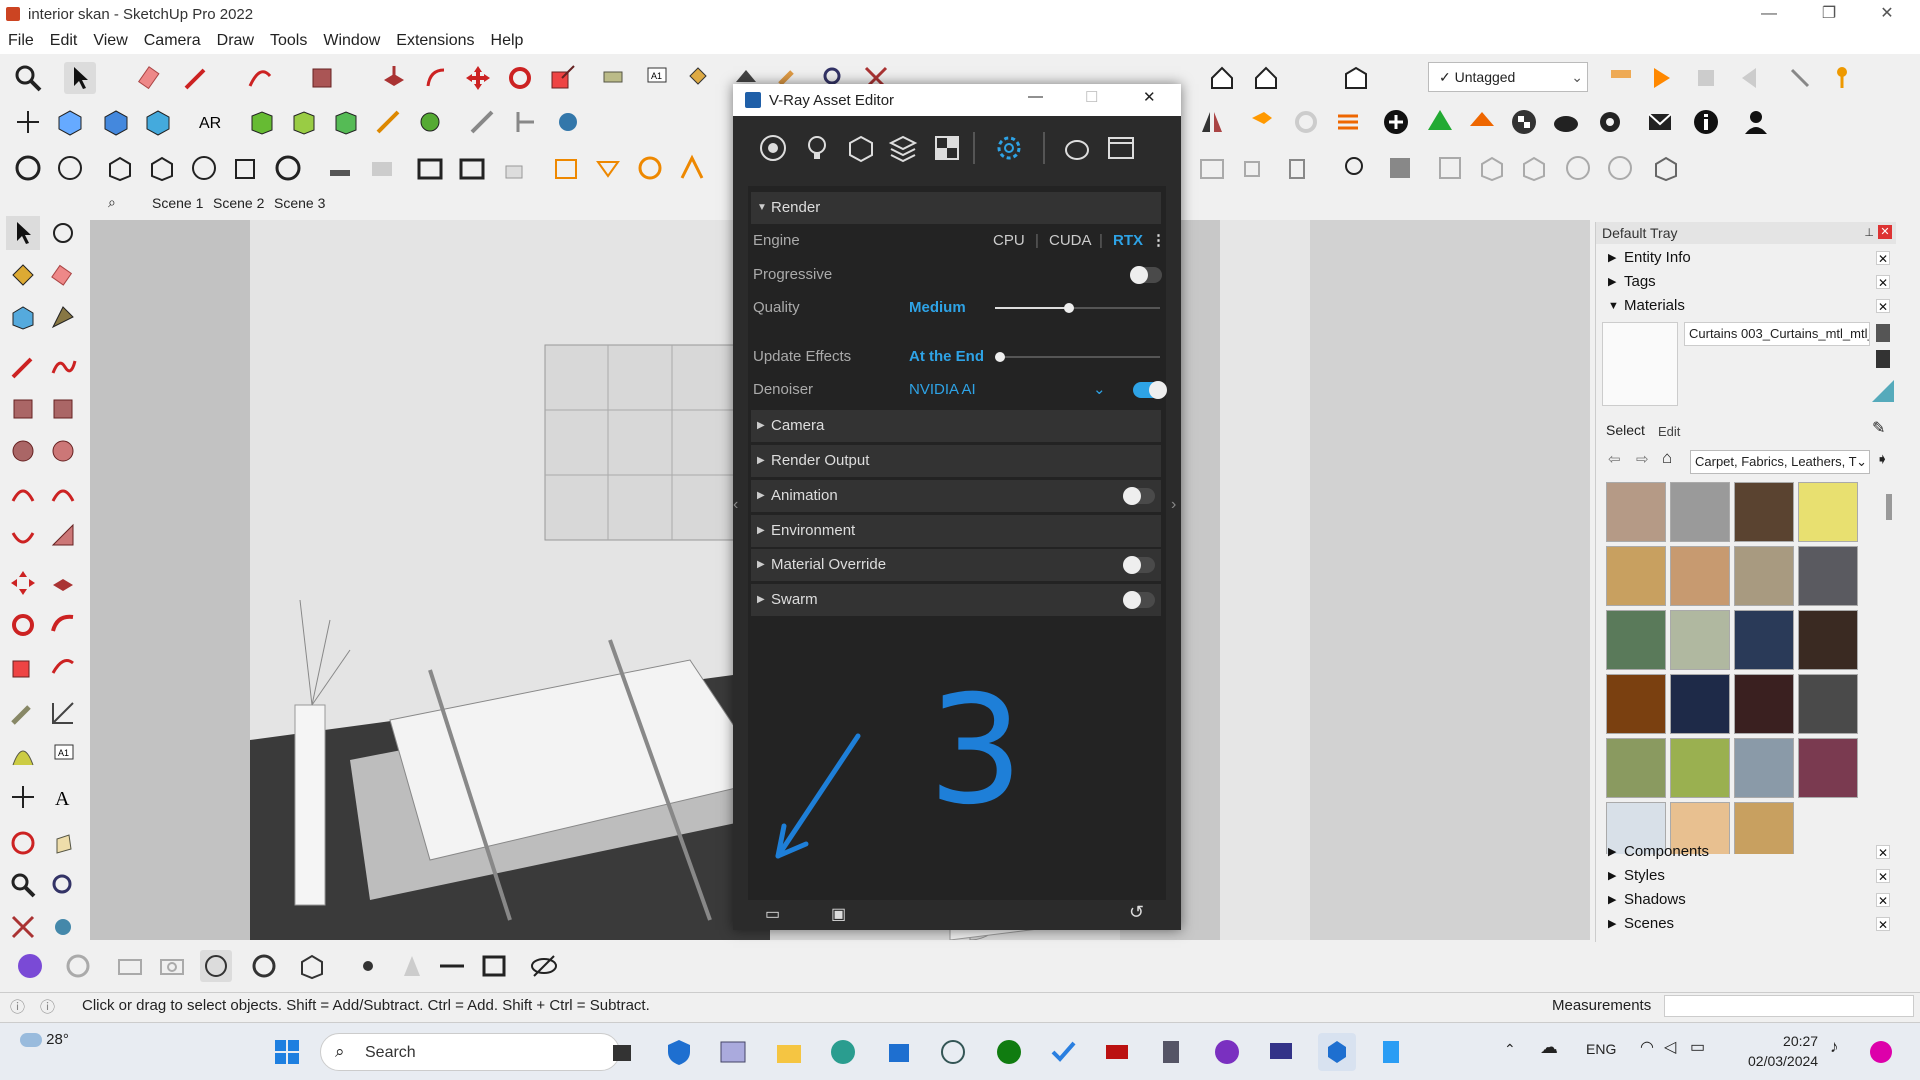  What do you see at coordinates (368, 966) in the screenshot?
I see `dot-light-icon` at bounding box center [368, 966].